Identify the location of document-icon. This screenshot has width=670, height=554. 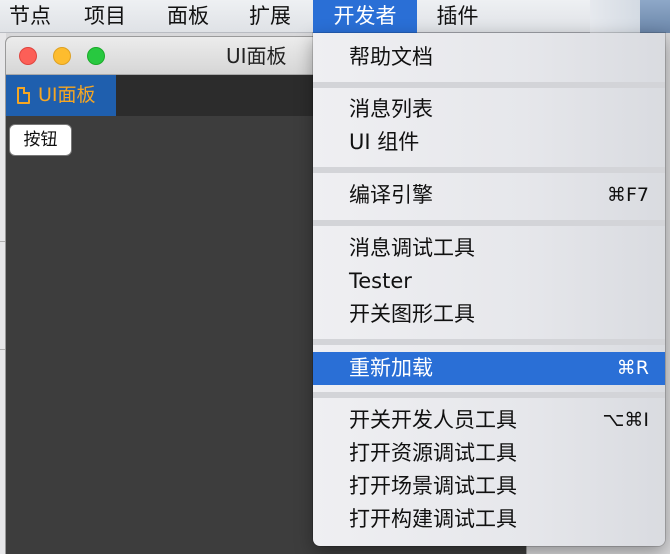
(23, 95).